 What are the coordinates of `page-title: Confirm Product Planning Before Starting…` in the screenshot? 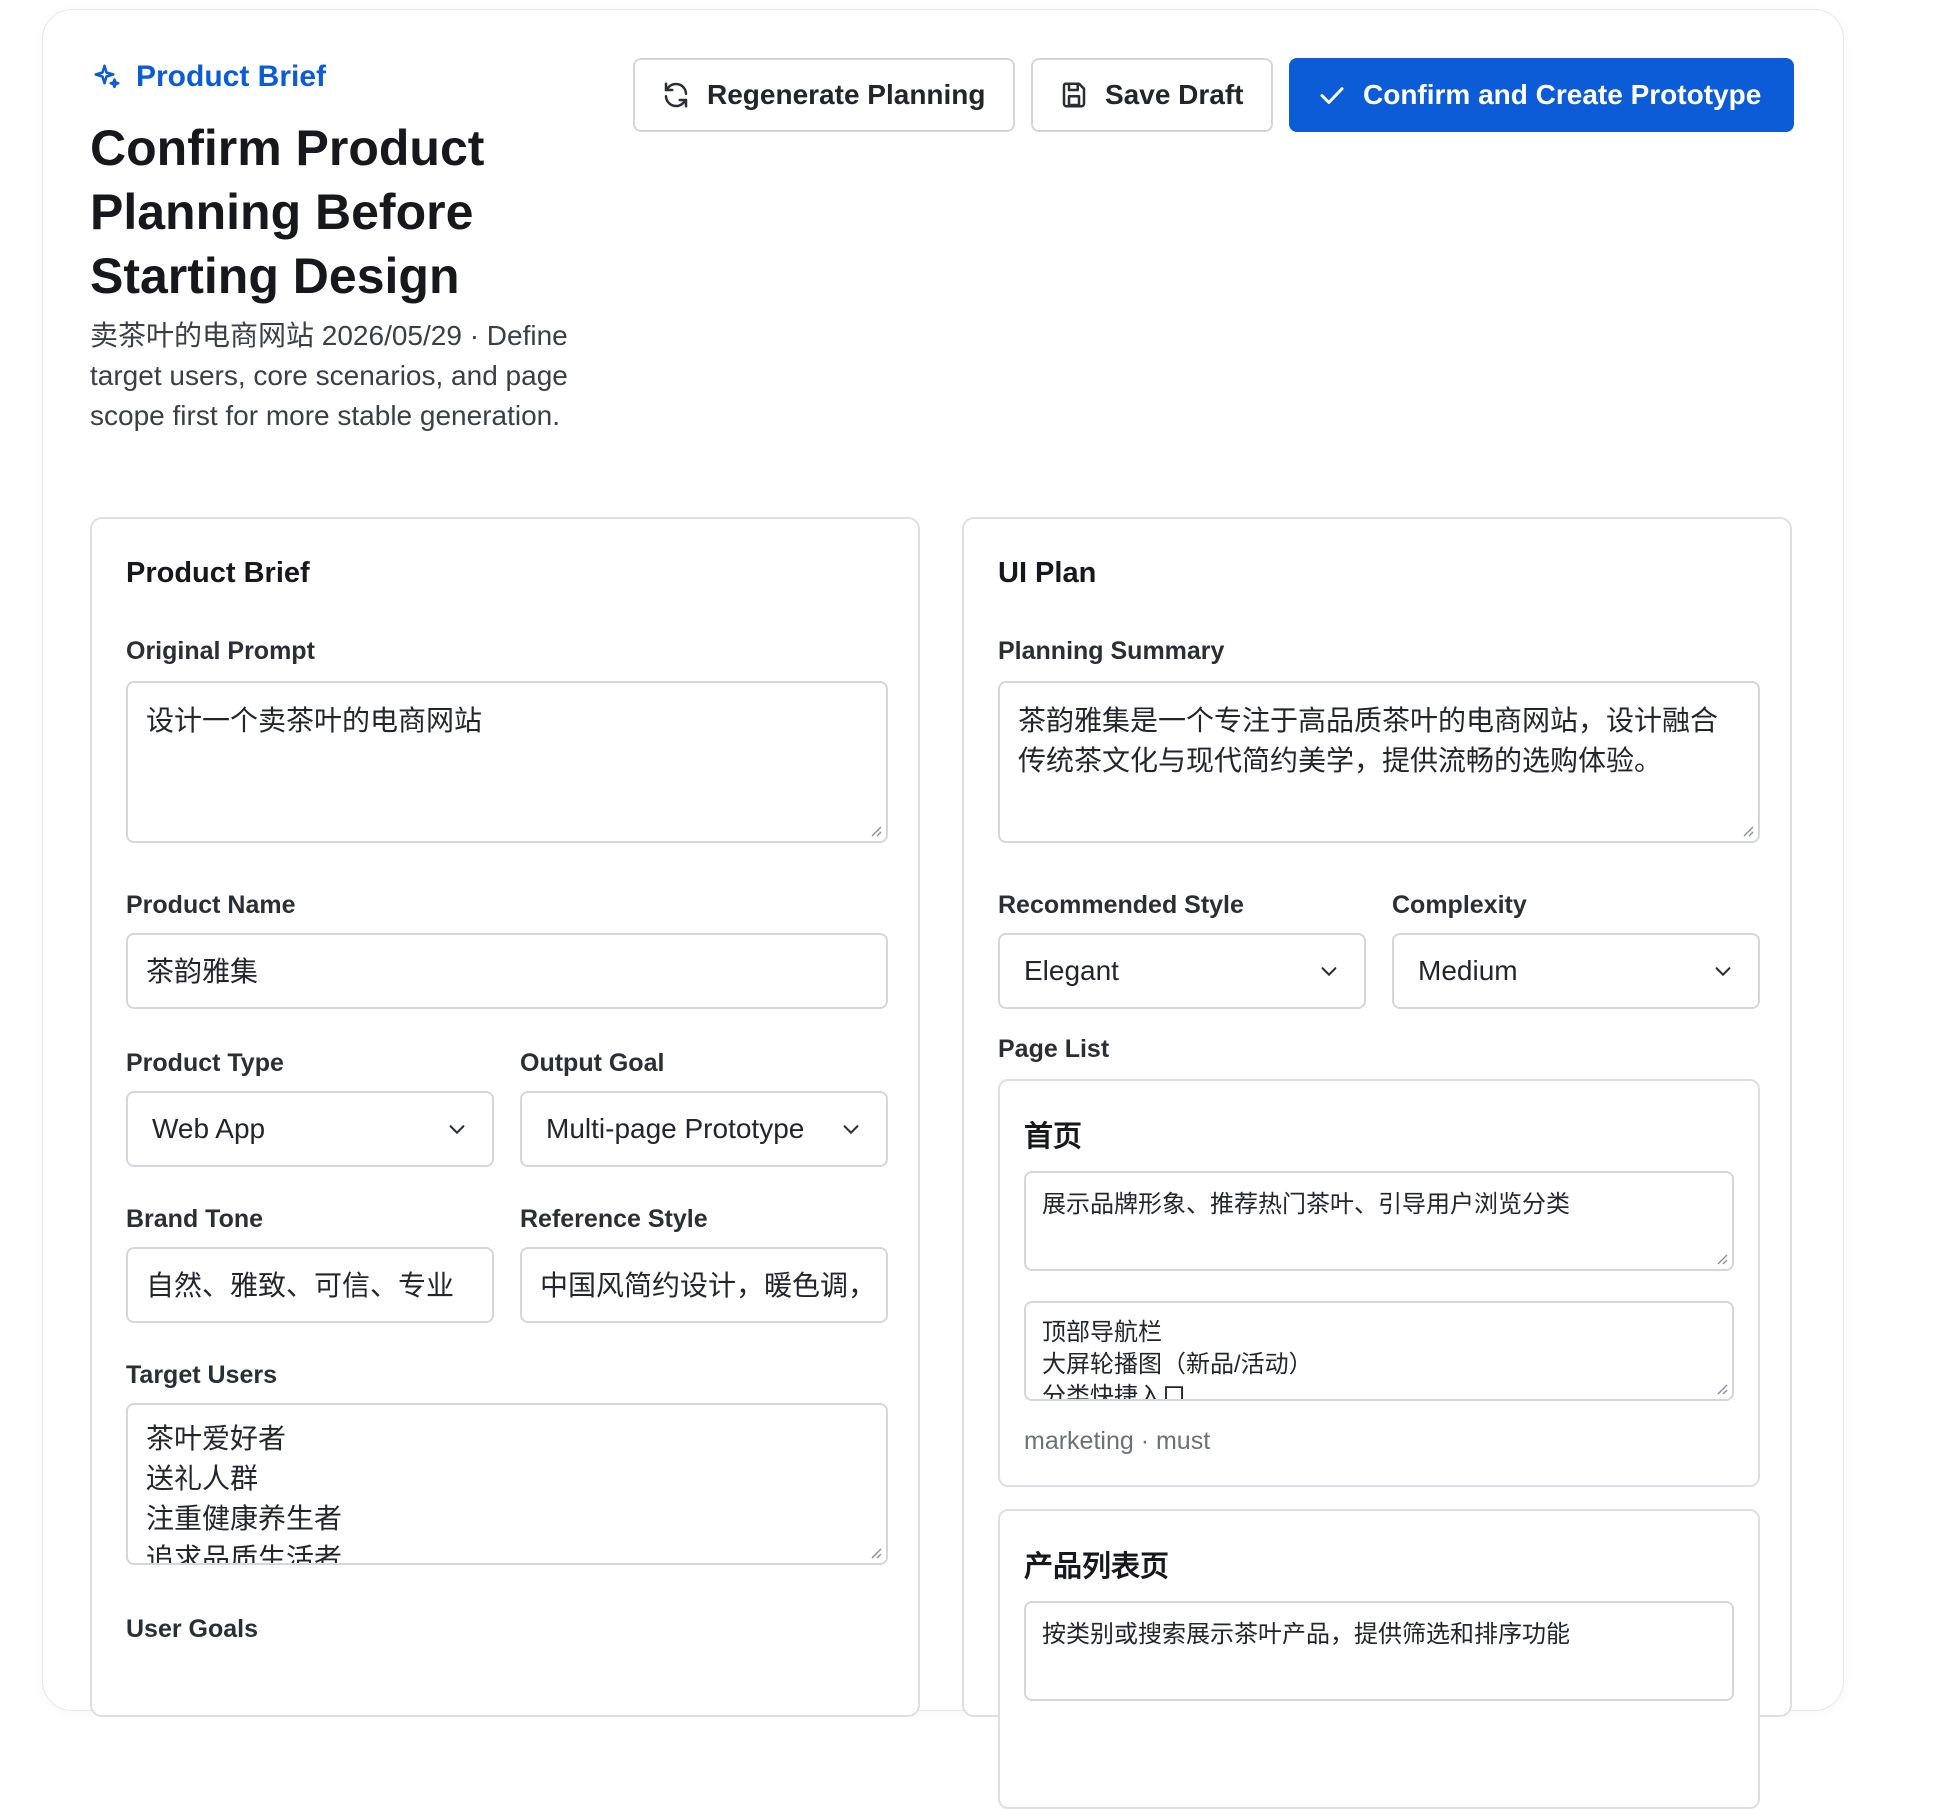 It's located at (287, 212).